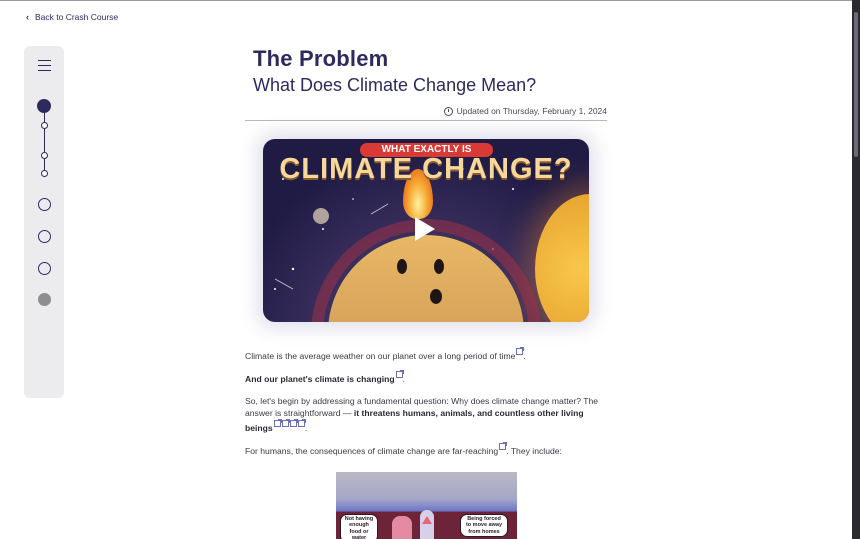  What do you see at coordinates (426, 0) in the screenshot?
I see `window-top-border` at bounding box center [426, 0].